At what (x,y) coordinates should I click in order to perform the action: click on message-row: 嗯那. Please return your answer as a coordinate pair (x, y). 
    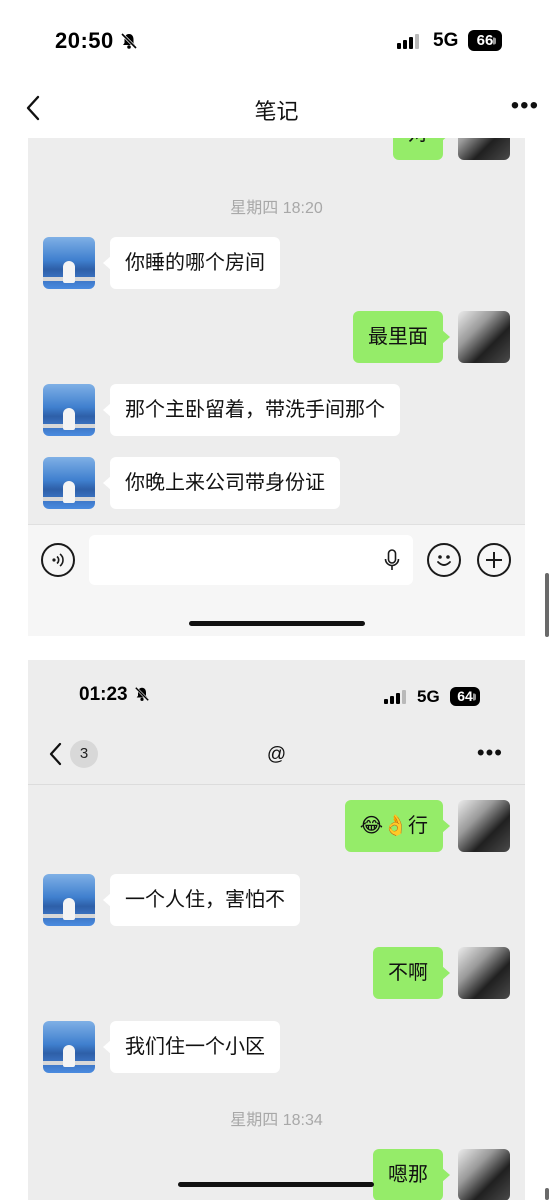
    Looking at the image, I should click on (276, 1174).